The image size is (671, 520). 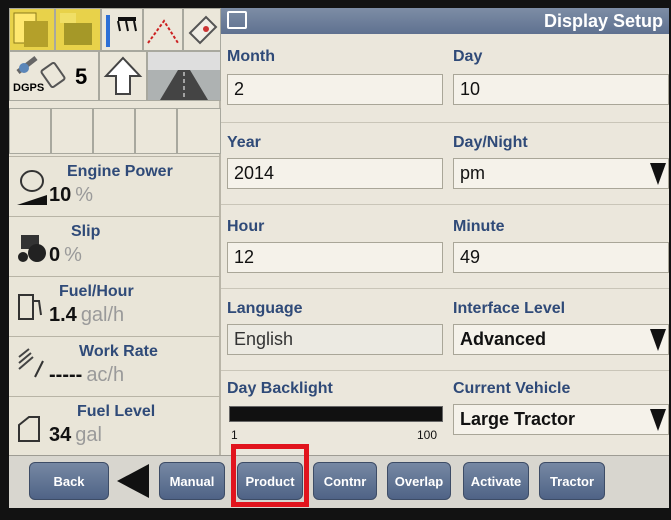 I want to click on gauge-value: 1.4 gal/h, so click(x=87, y=315).